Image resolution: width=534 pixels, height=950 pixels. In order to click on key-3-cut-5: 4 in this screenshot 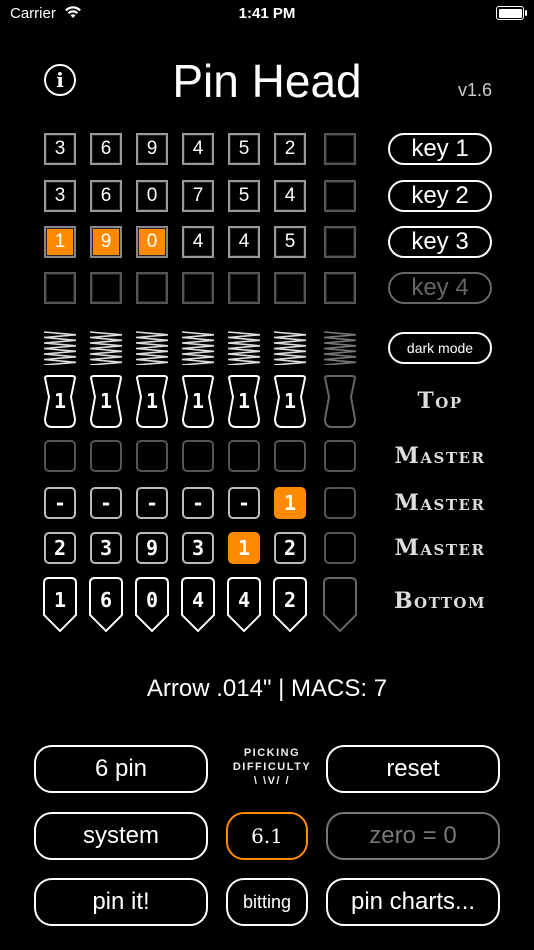, I will do `click(244, 242)`.